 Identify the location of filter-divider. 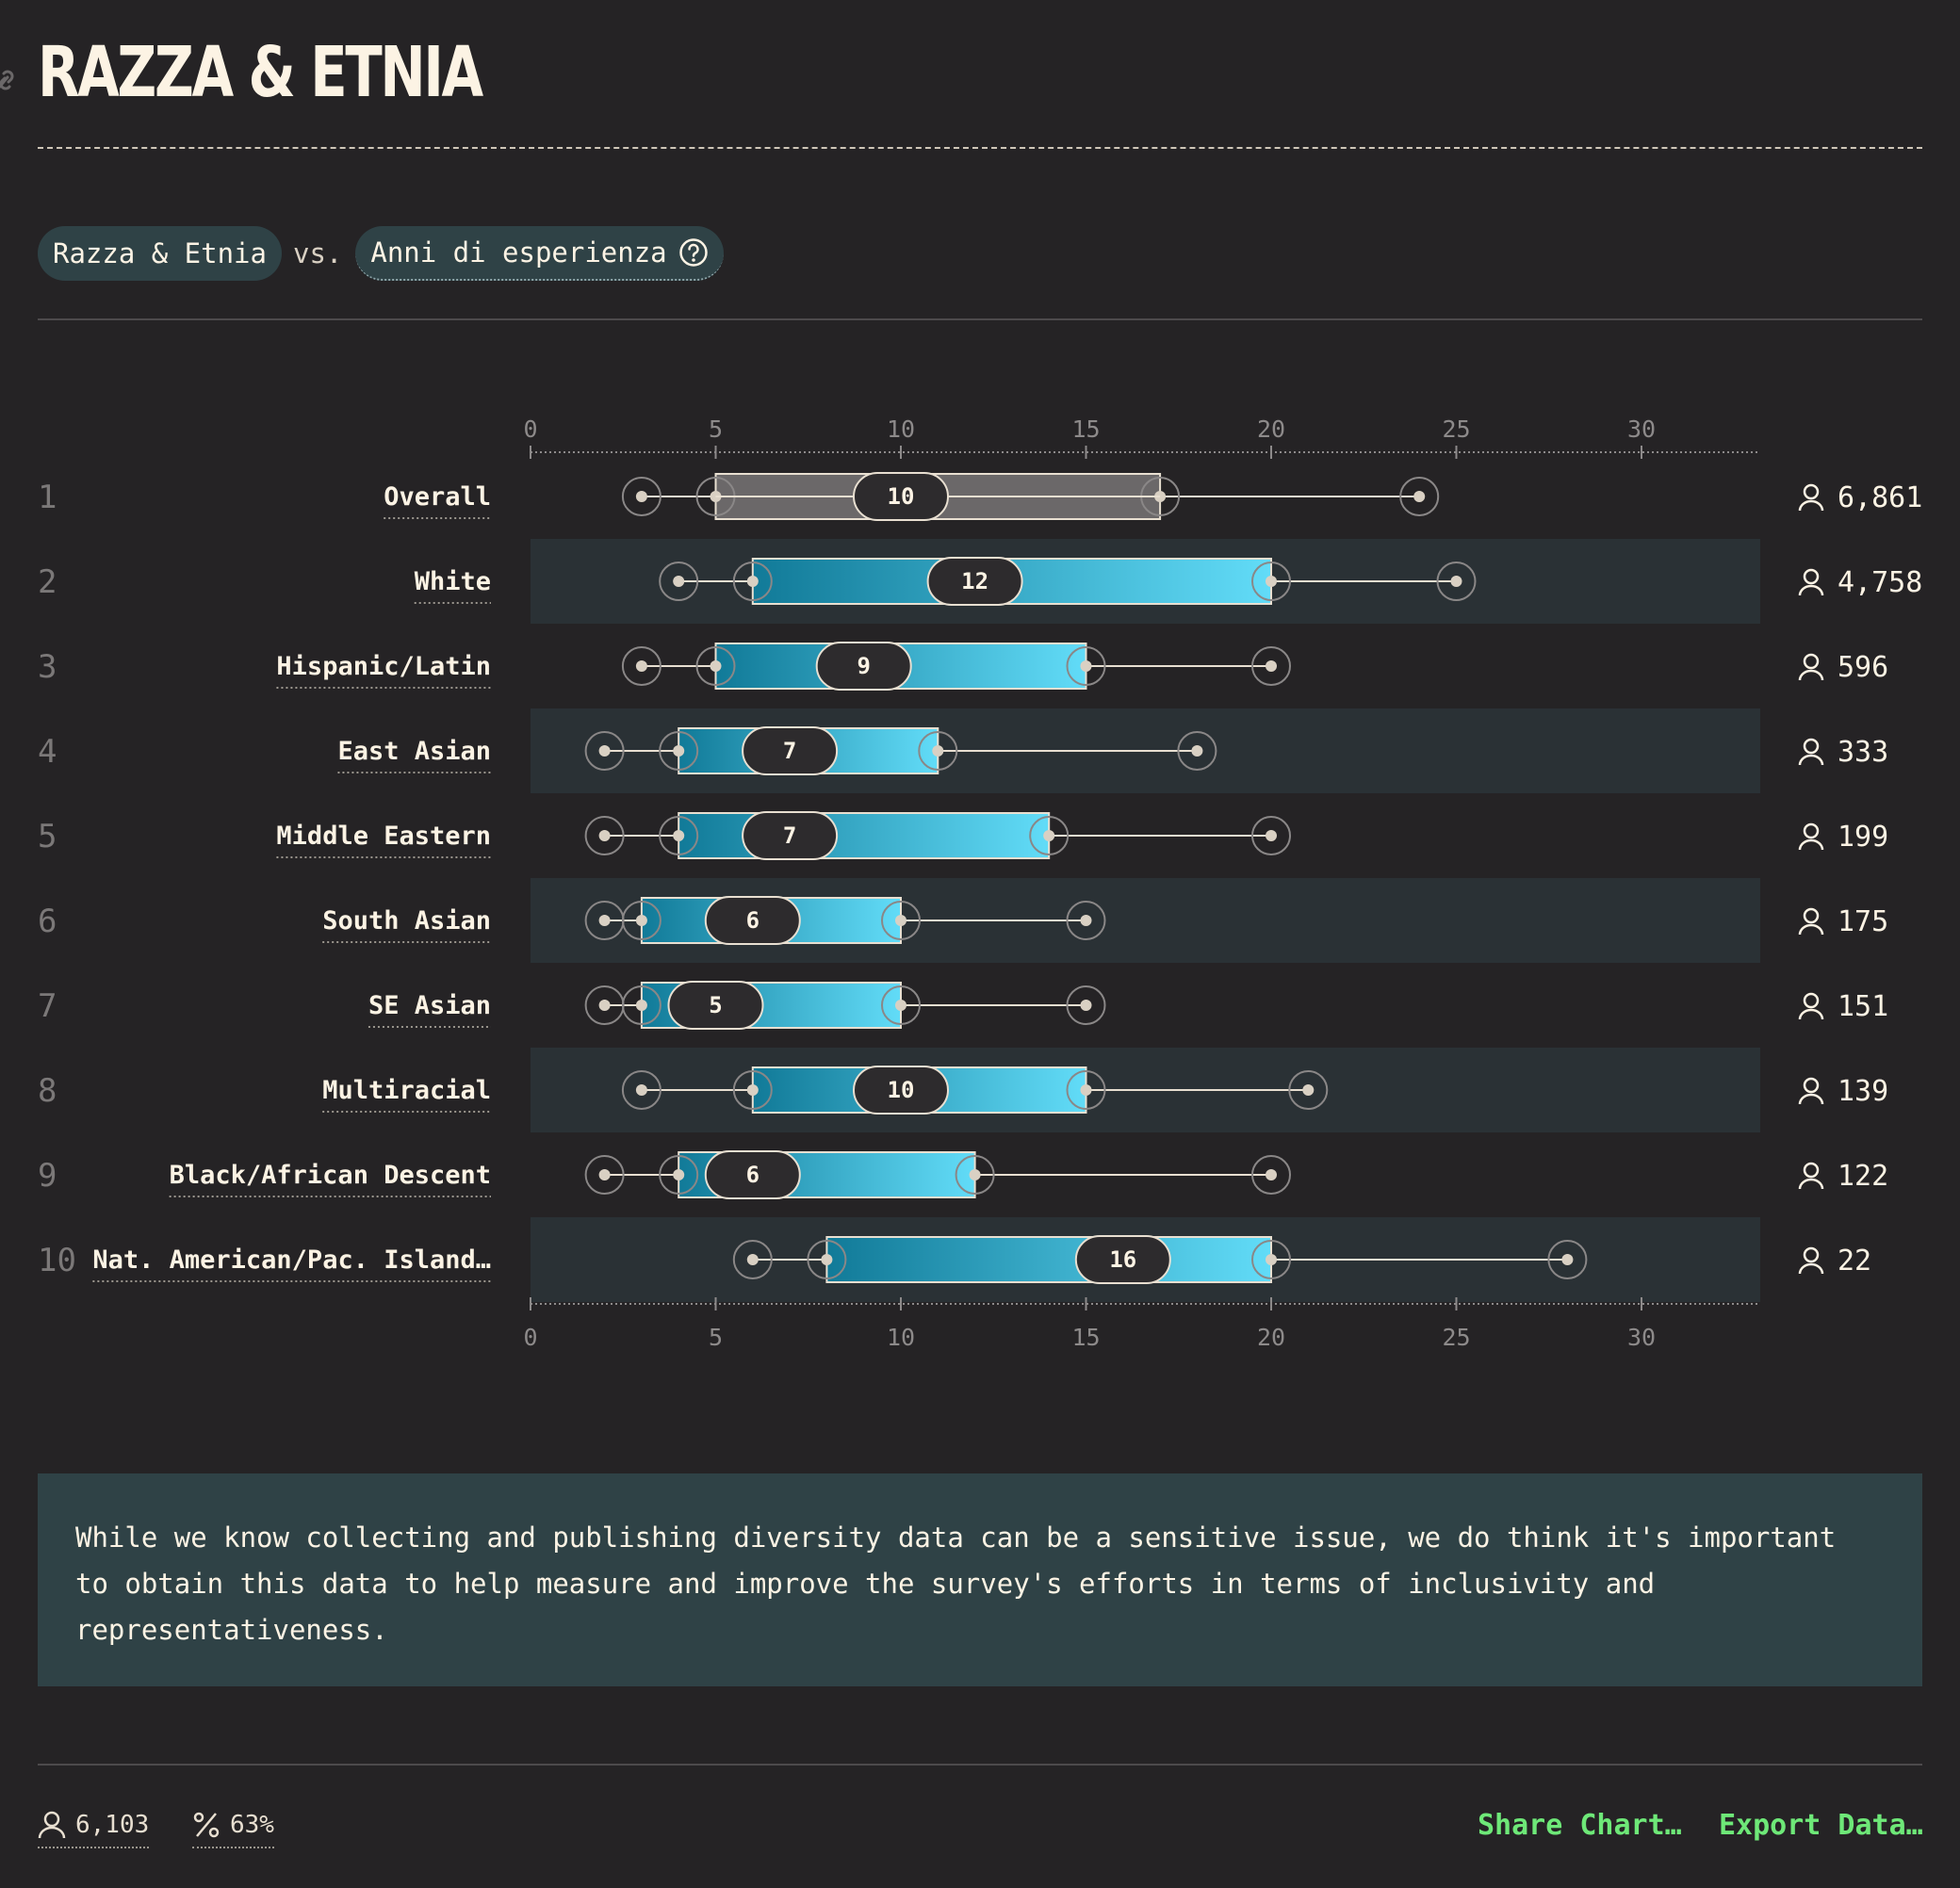
(980, 319).